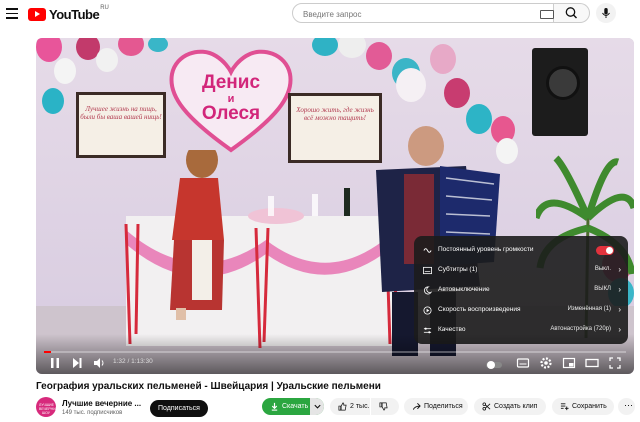 The image size is (640, 422). I want to click on menu-item-subtitles: Субтитры (1) Выкл. ›, so click(521, 270).